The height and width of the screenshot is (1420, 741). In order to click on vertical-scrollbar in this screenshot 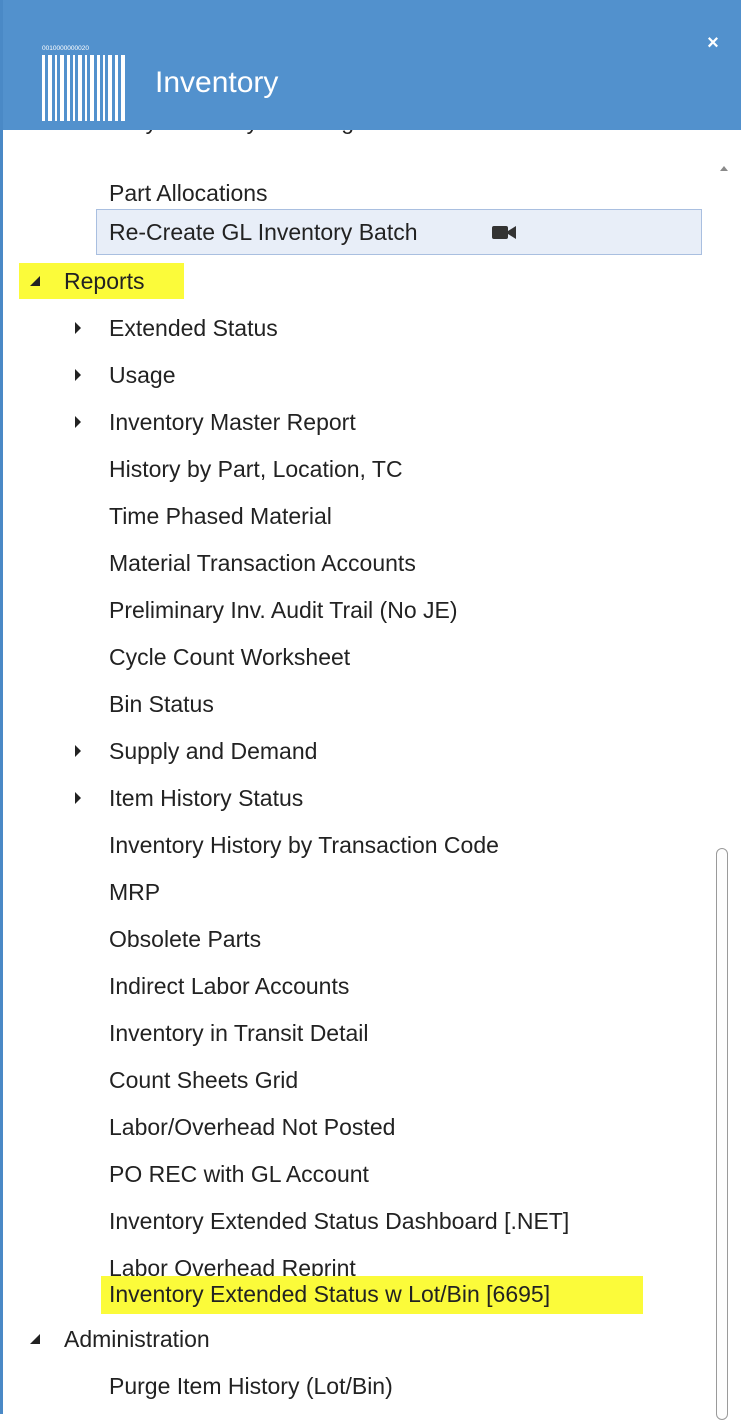, I will do `click(723, 775)`.